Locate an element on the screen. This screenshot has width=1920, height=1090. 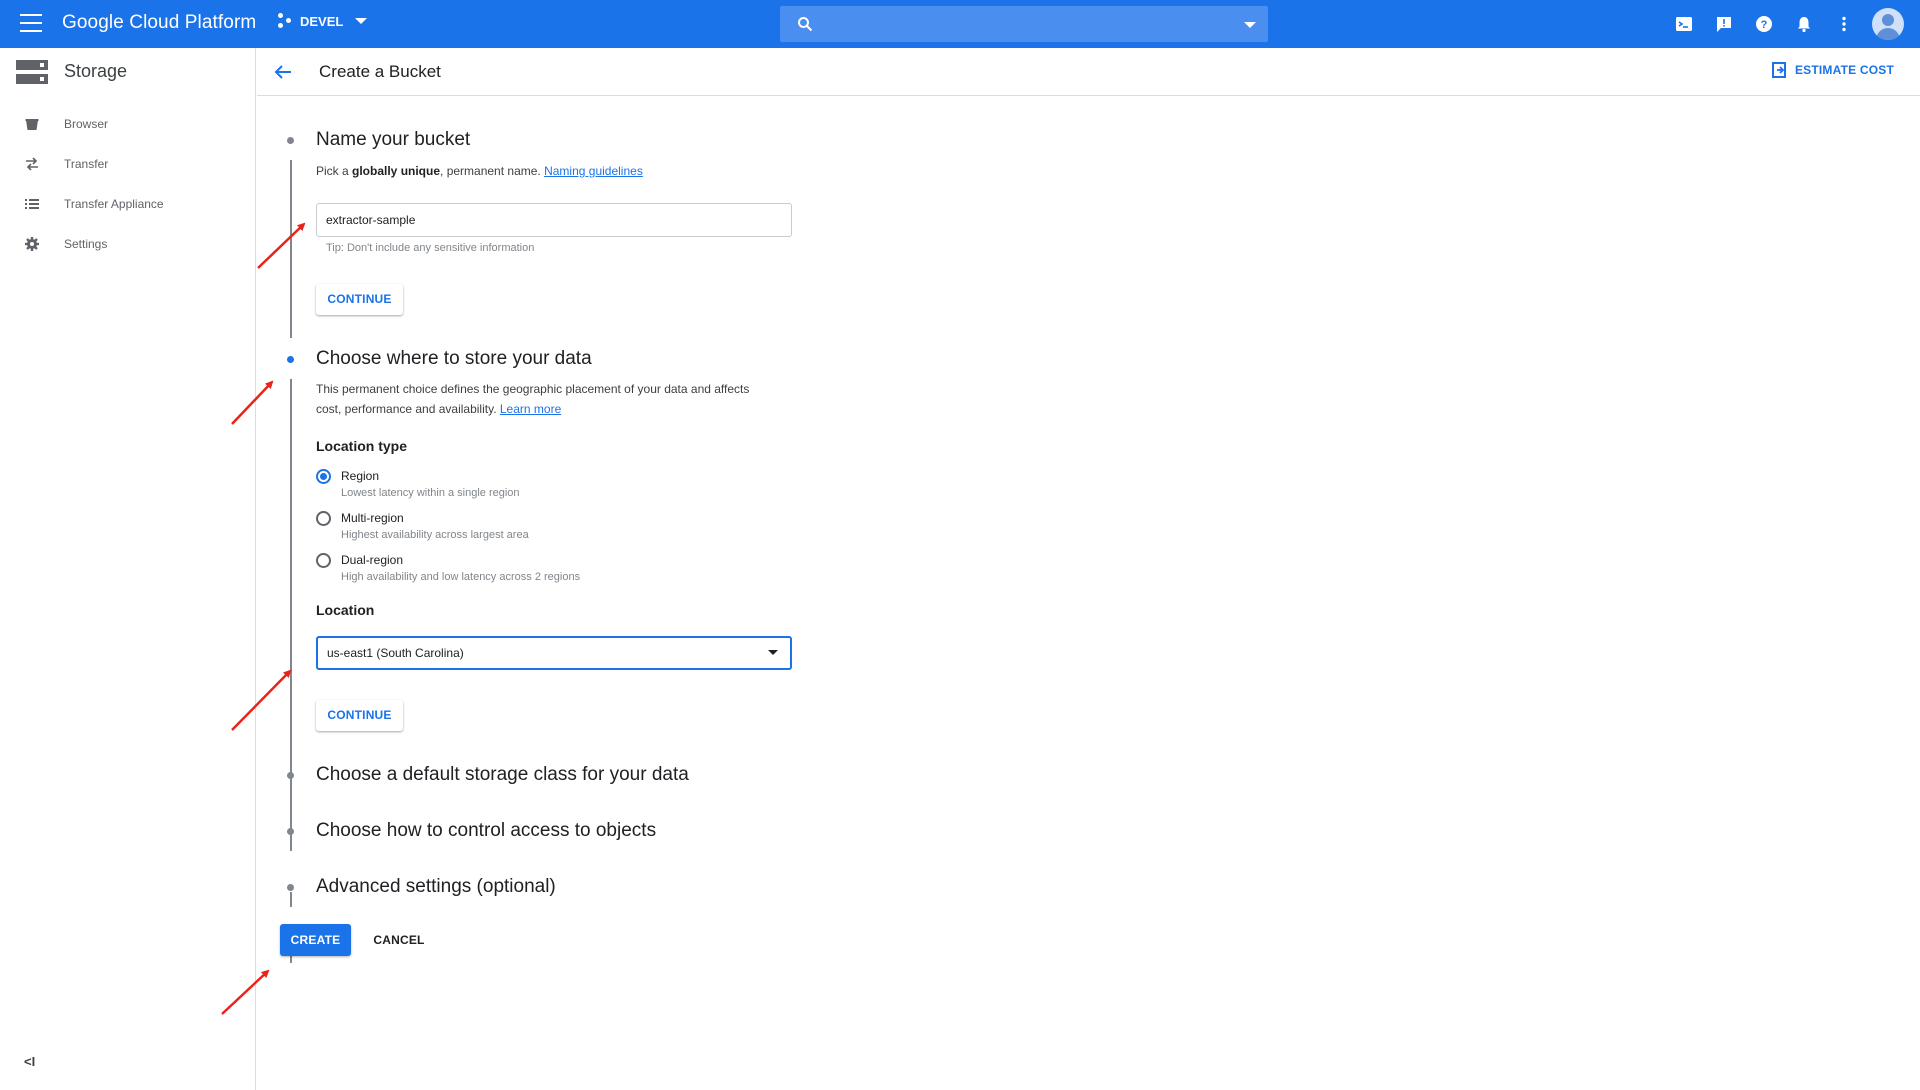
location-select: us-east1 (South Carolina) is located at coordinates (554, 653).